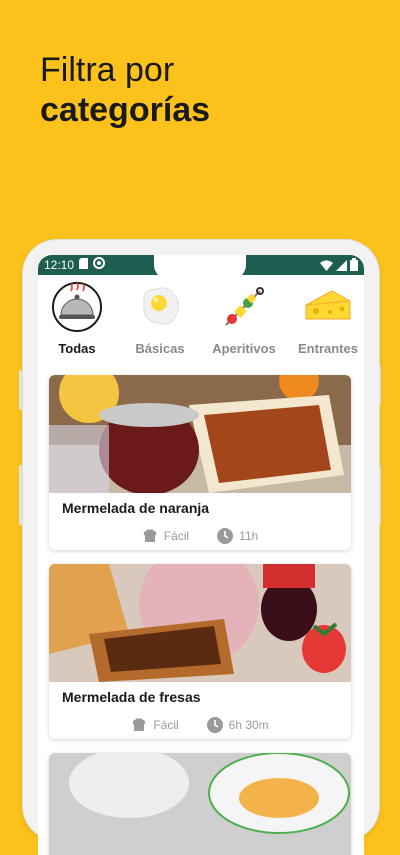 The image size is (400, 855). Describe the element at coordinates (131, 697) in the screenshot. I see `recipe-title: Mermelada de fresas` at that location.